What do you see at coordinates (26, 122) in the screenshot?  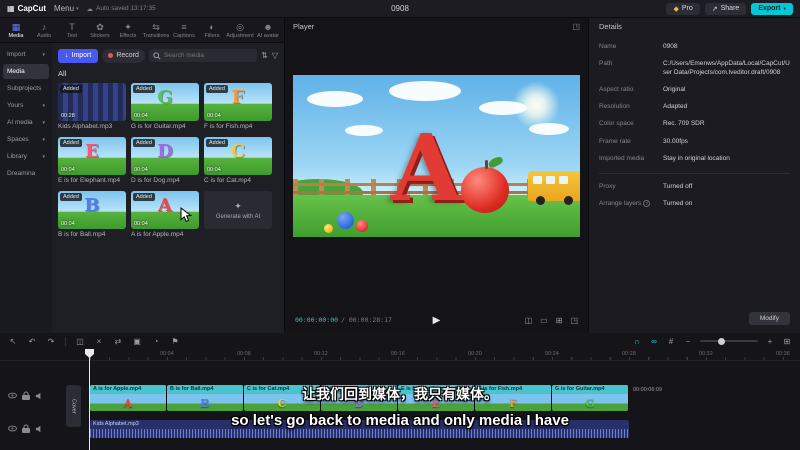 I see `sidebar-item-ai-media: AI media ▾` at bounding box center [26, 122].